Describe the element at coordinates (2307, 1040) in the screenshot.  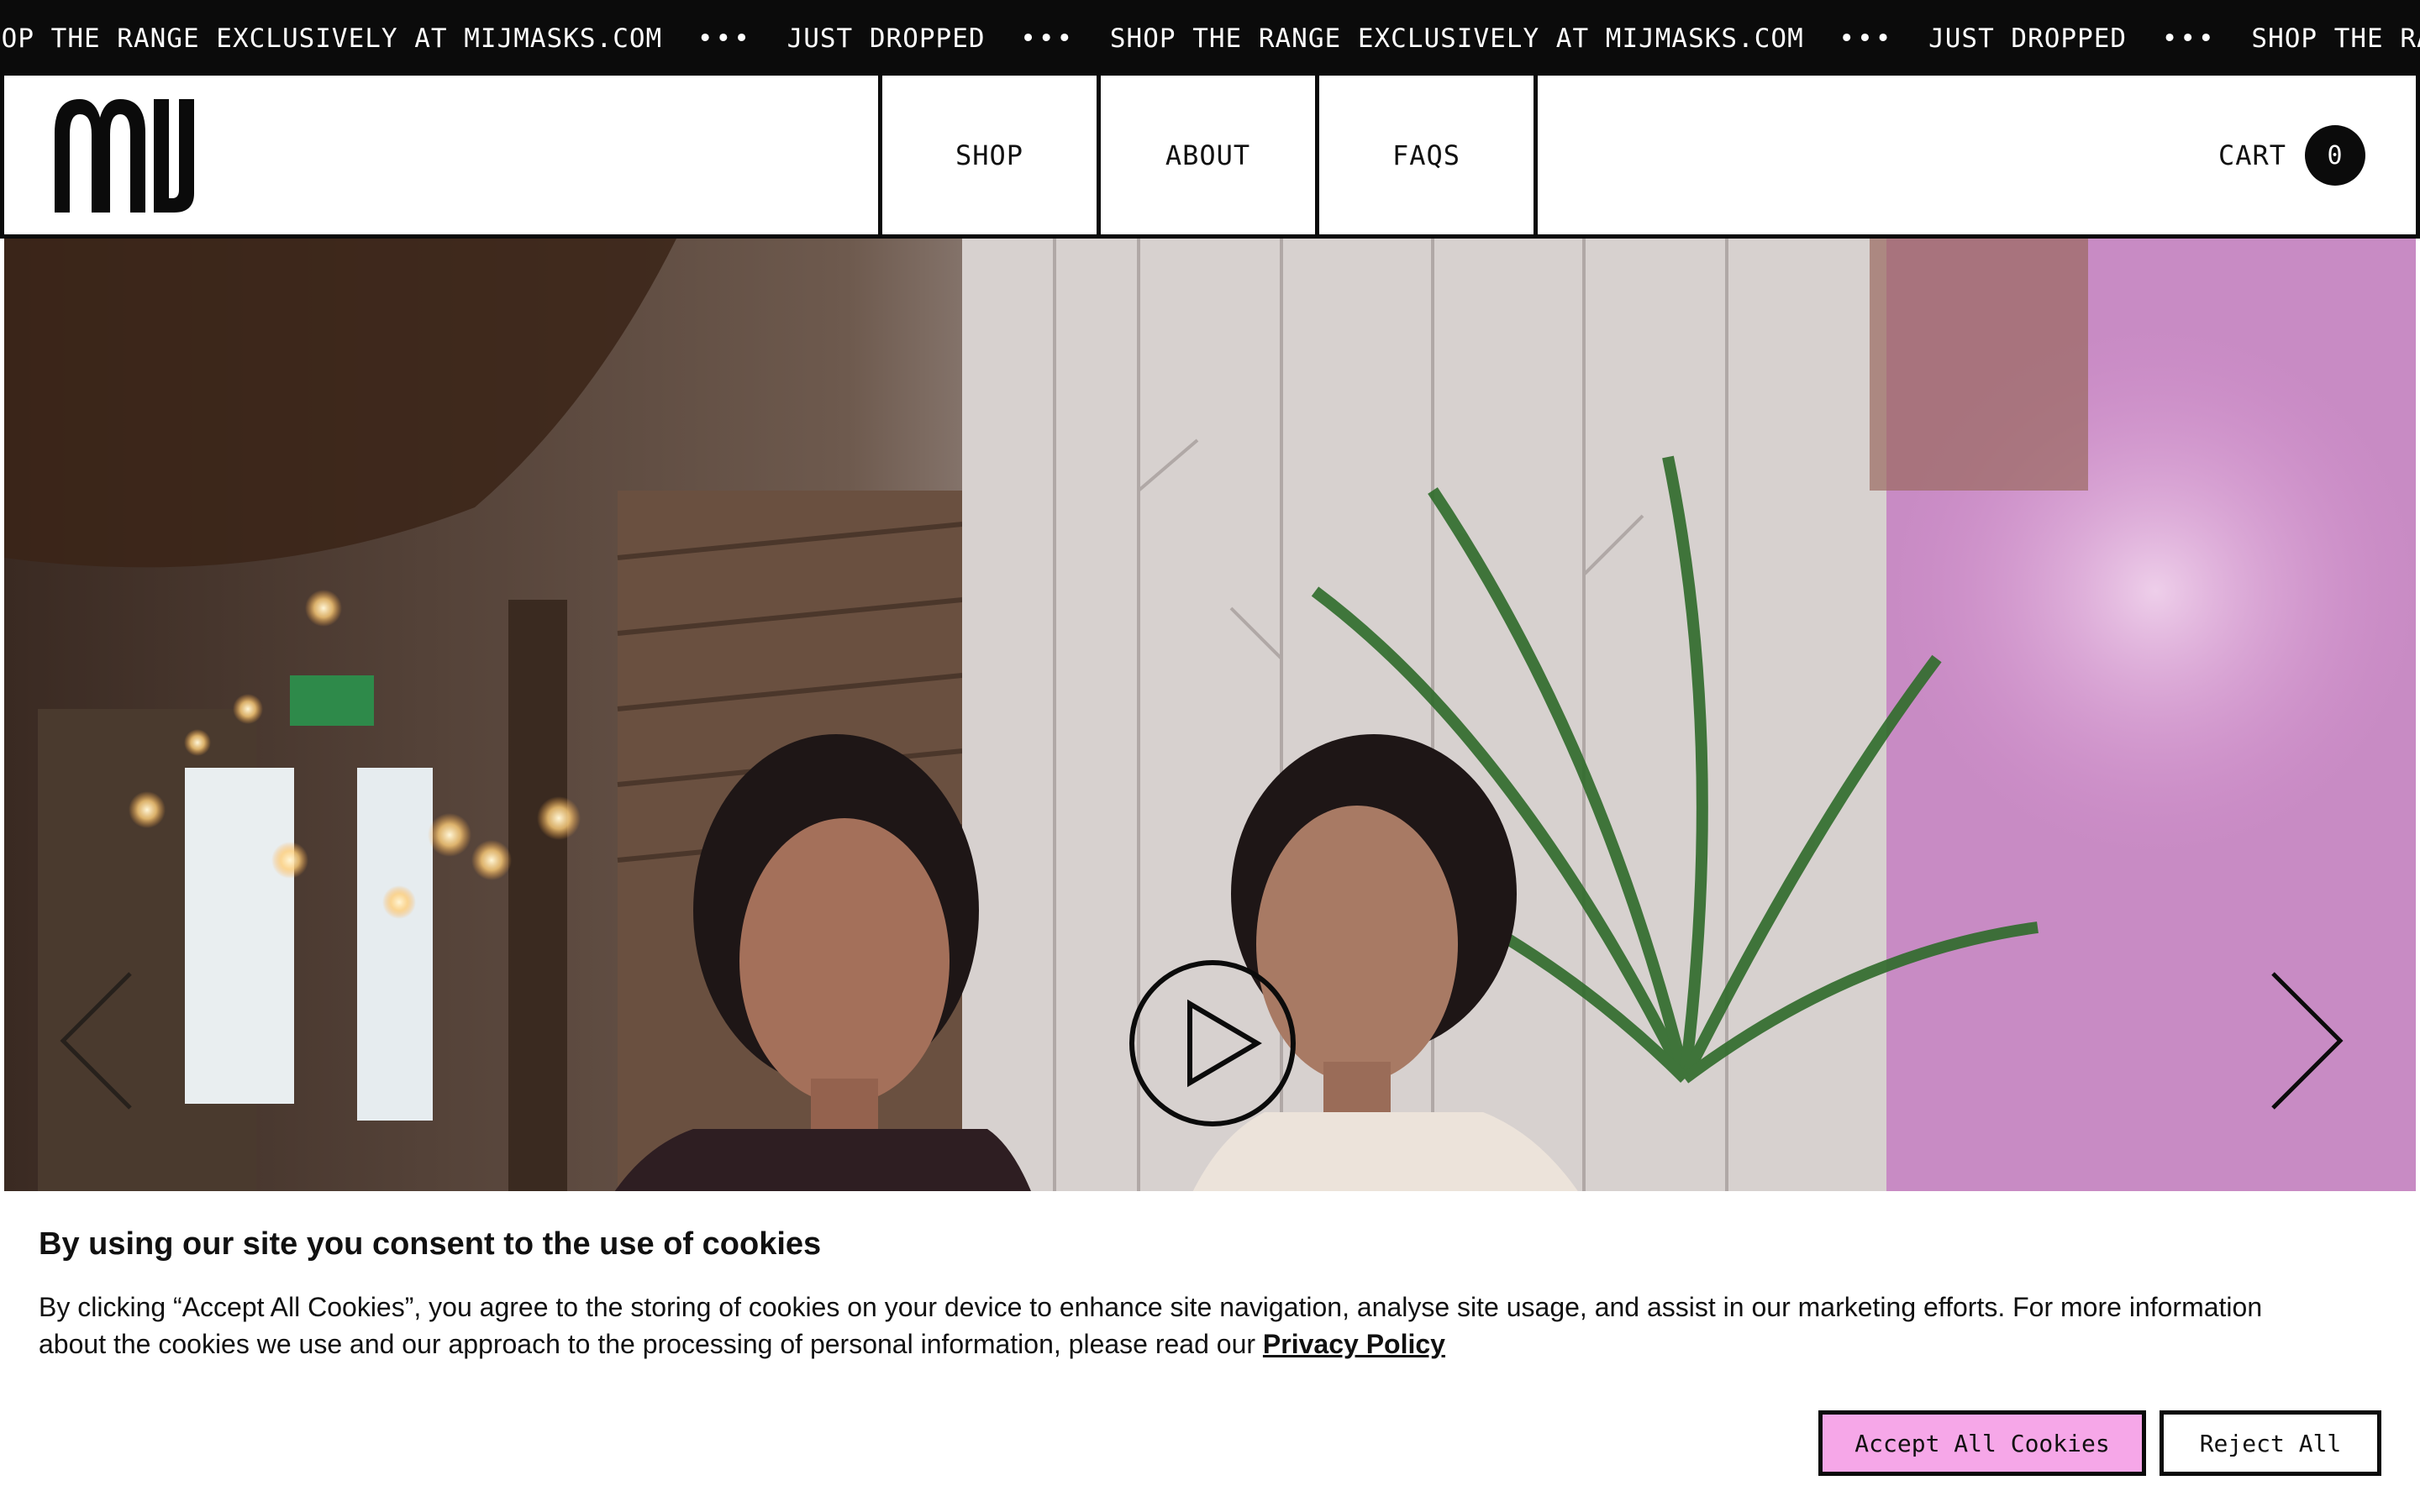
I see `chevron-right-icon` at that location.